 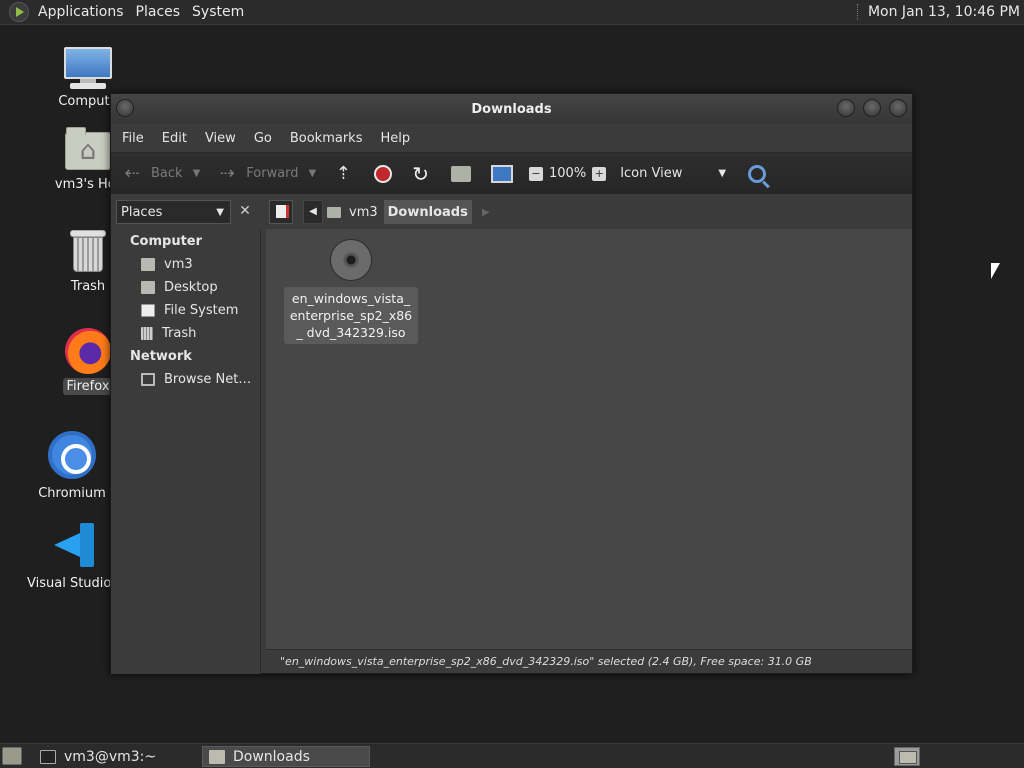 What do you see at coordinates (218, 12) in the screenshot?
I see `system-menu: System` at bounding box center [218, 12].